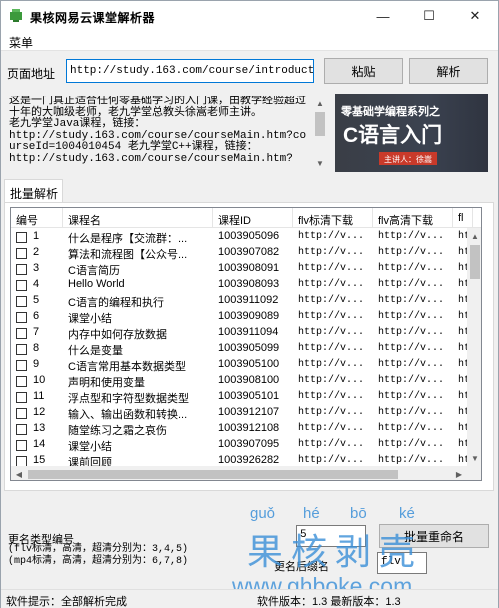  What do you see at coordinates (31, 74) in the screenshot?
I see `url-label: 页面地址` at bounding box center [31, 74].